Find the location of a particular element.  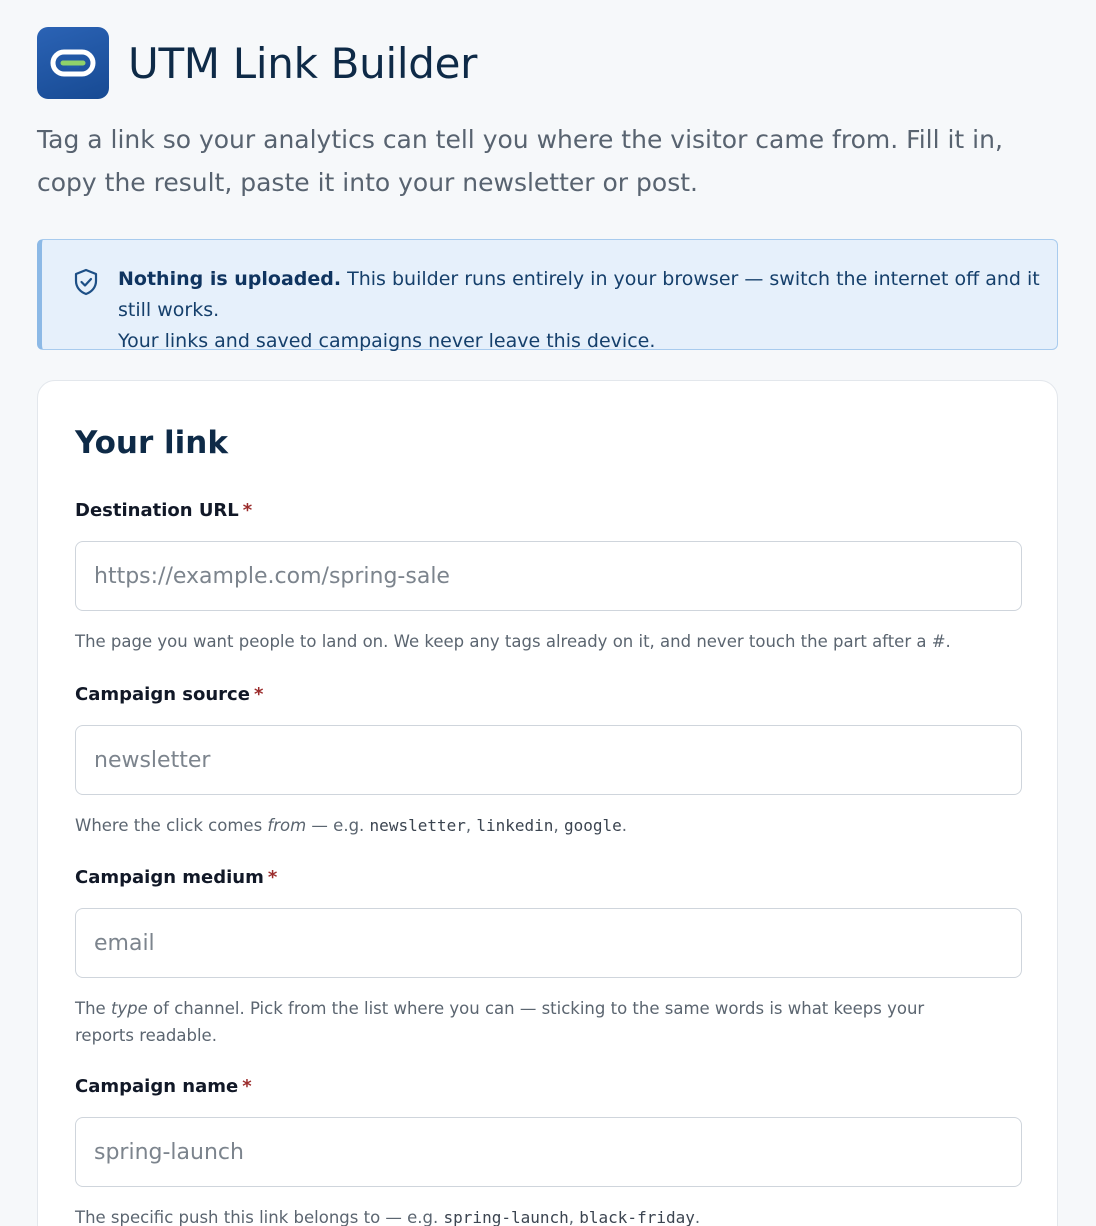

campaign-name-label: Campaign name * is located at coordinates (548, 1087).